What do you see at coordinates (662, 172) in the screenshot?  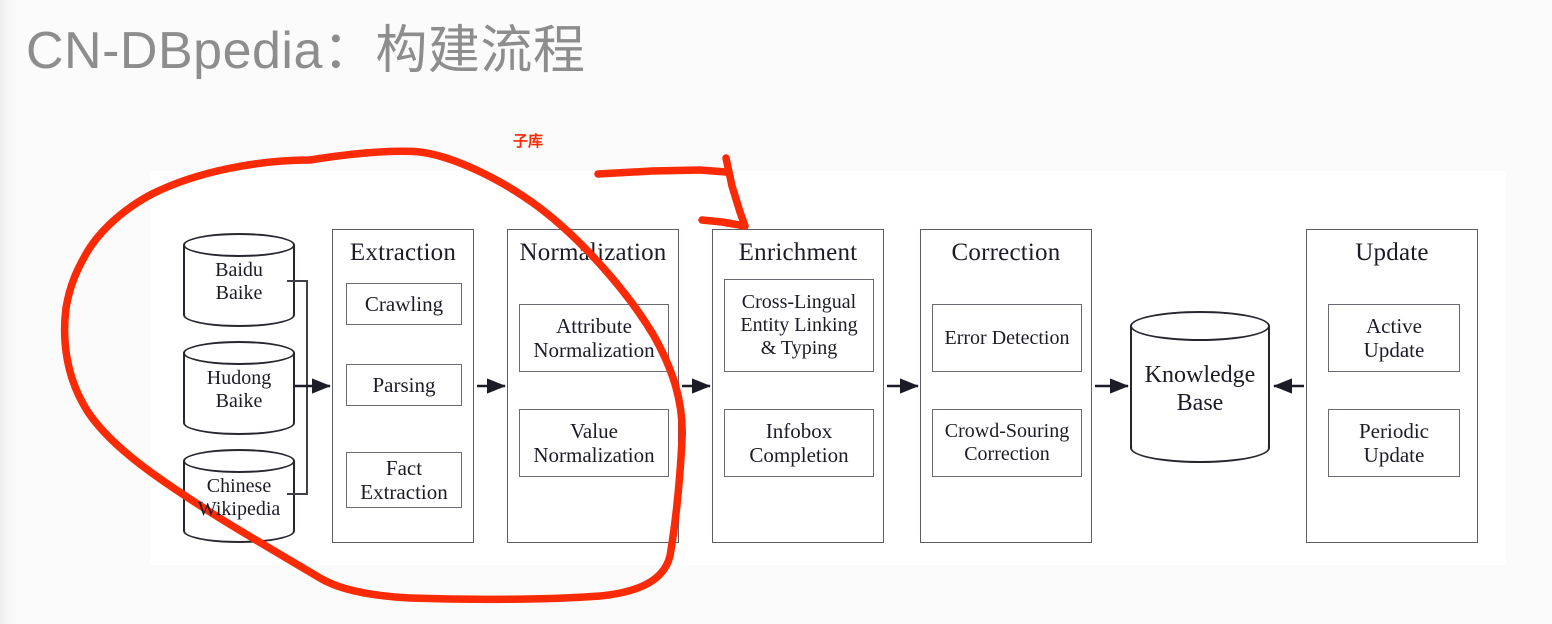 I see `red-arrow-shaft` at bounding box center [662, 172].